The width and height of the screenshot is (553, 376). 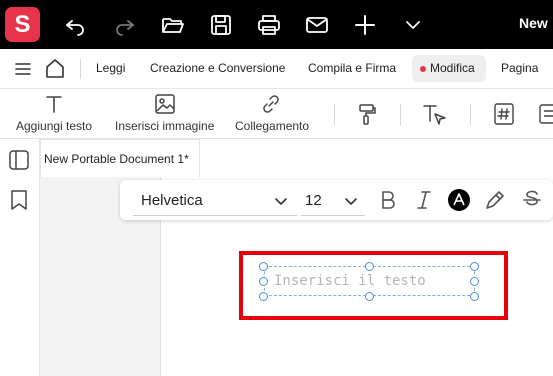 I want to click on link-icon, so click(x=271, y=104).